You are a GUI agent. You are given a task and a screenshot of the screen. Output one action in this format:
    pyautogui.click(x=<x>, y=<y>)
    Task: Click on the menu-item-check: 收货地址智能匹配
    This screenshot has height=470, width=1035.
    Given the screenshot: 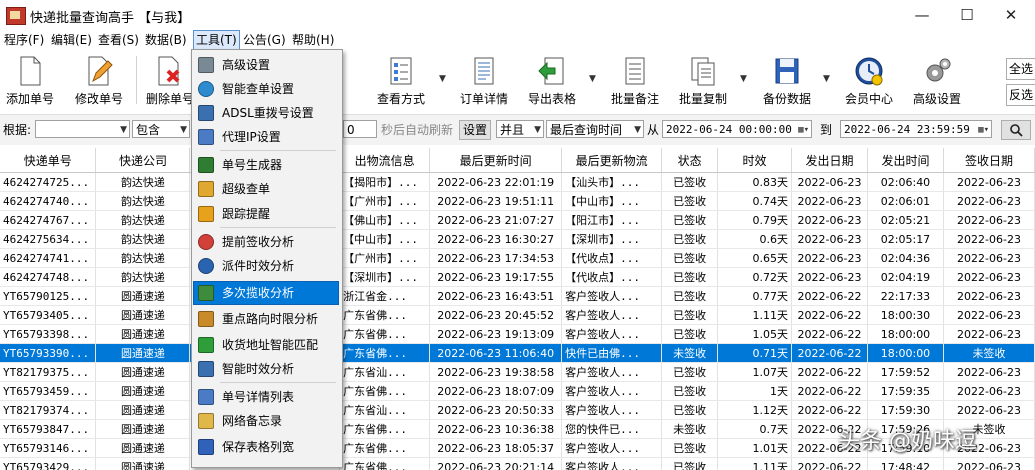 What is the action you would take?
    pyautogui.click(x=266, y=345)
    